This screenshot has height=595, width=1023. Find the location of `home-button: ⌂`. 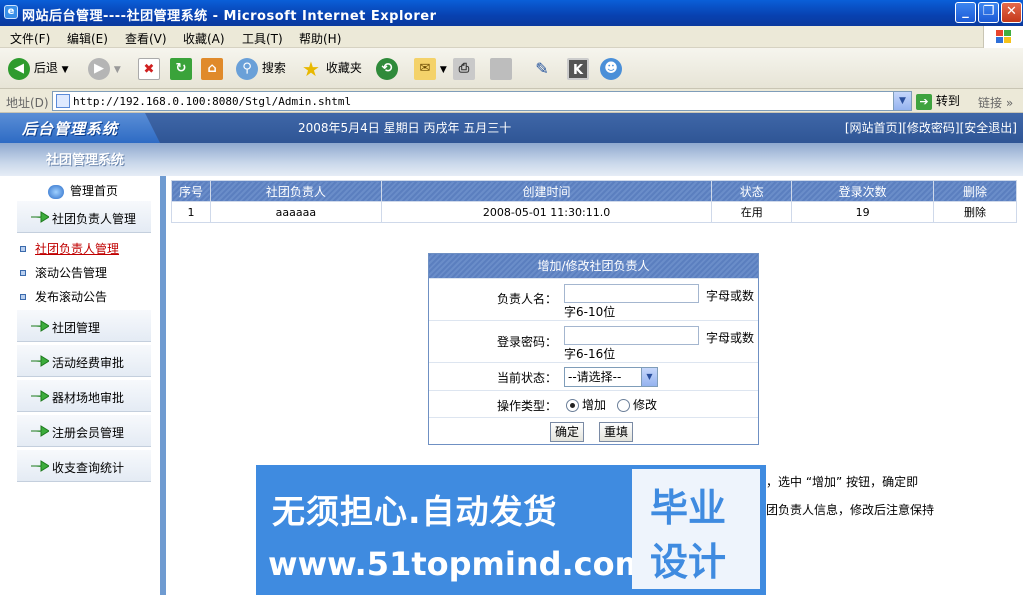

home-button: ⌂ is located at coordinates (212, 68).